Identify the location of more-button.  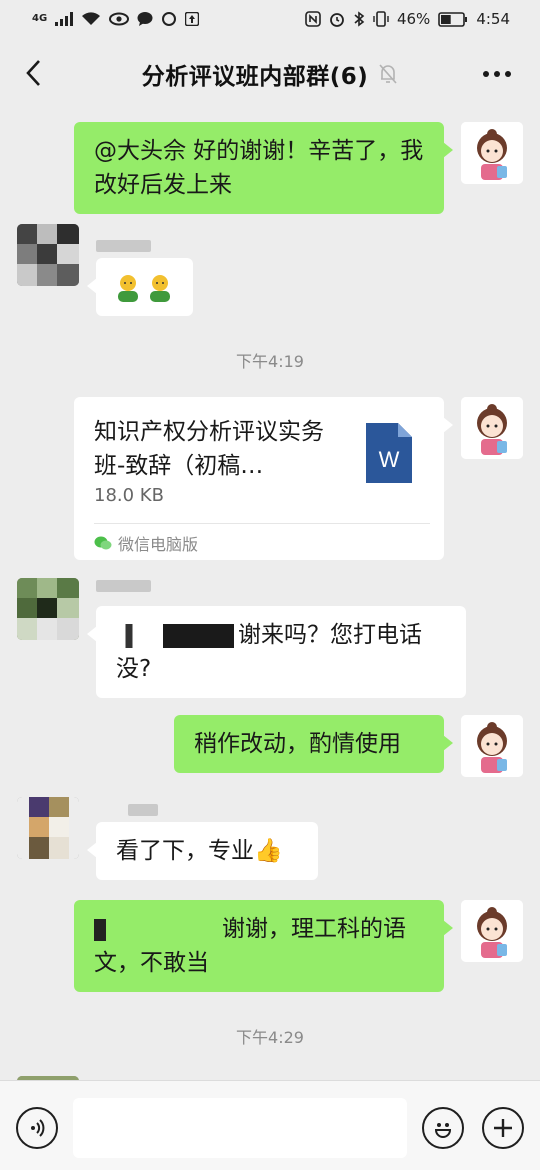
(497, 74).